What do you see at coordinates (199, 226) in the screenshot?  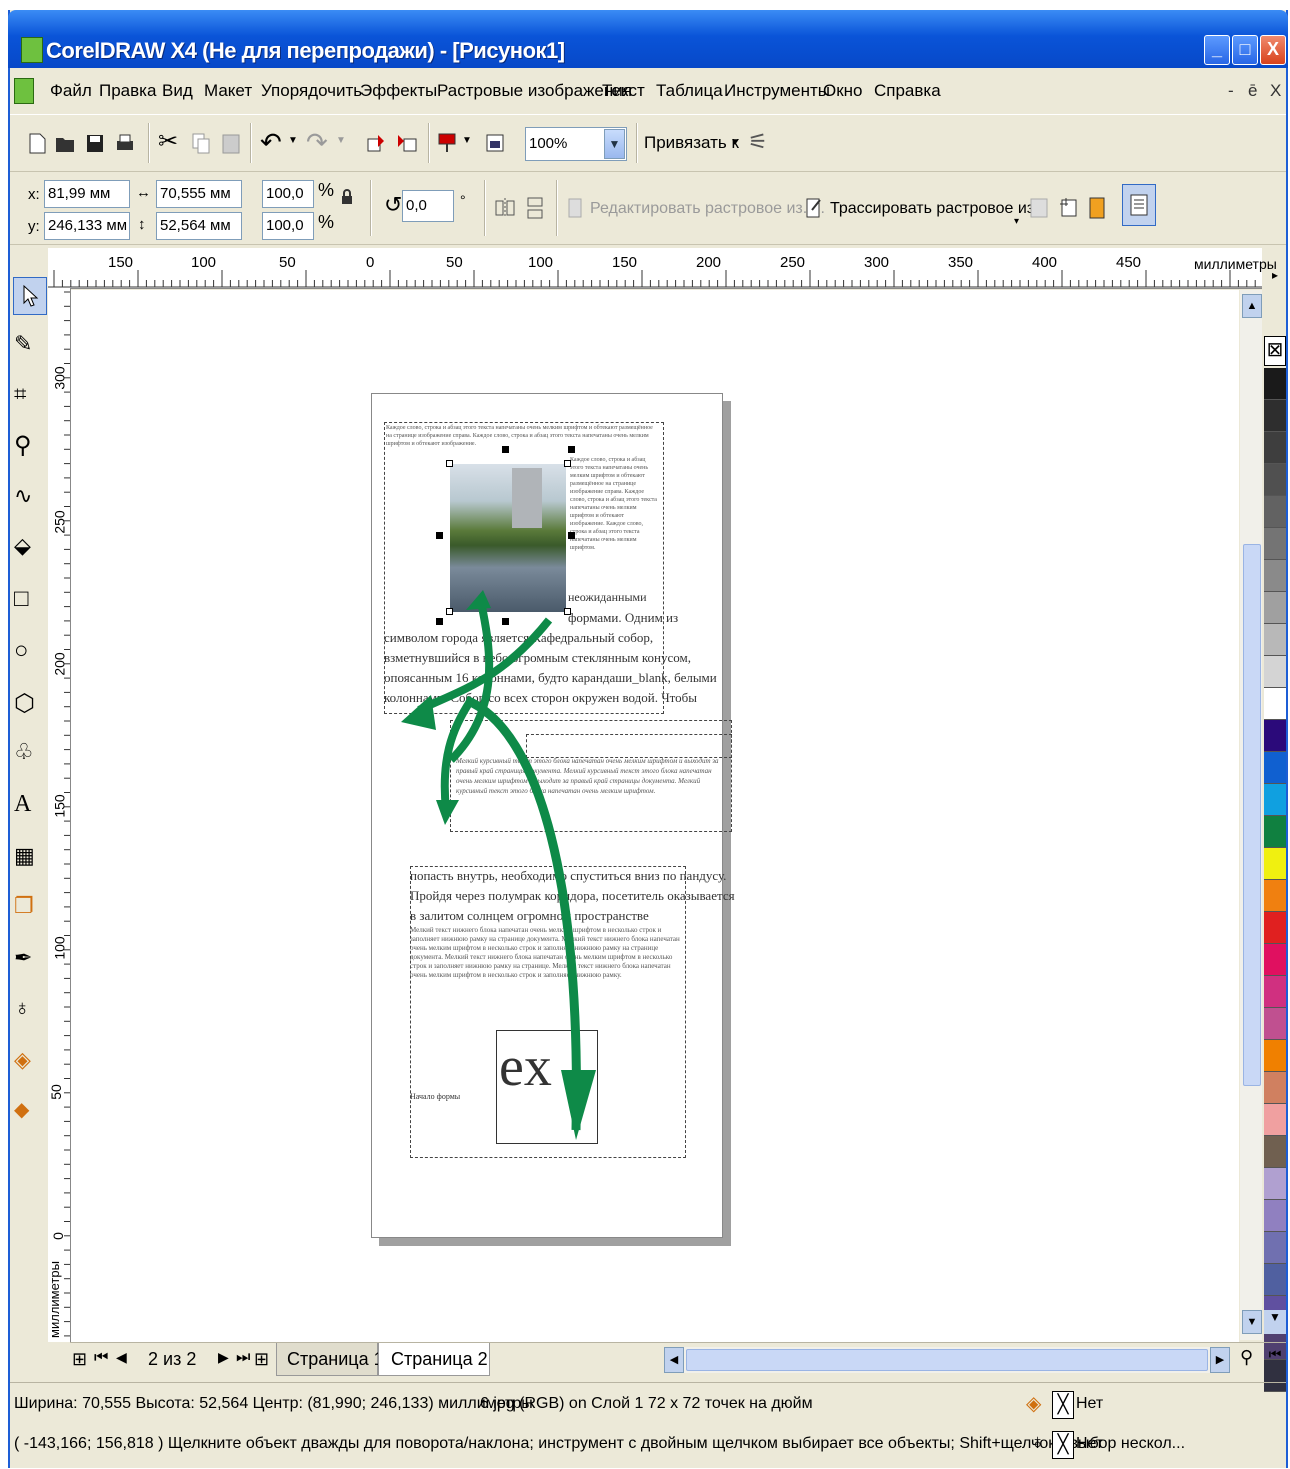 I see `height-input: 52,564 мм` at bounding box center [199, 226].